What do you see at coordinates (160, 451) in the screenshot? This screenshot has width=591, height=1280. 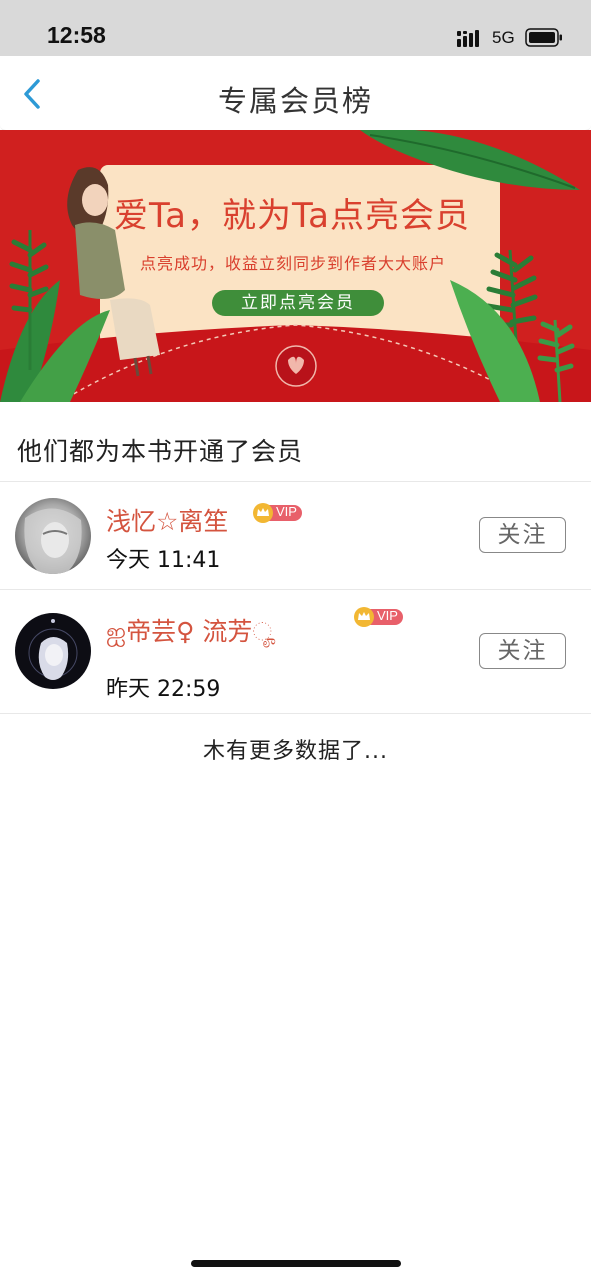 I see `section-heading: 他们都为本书开通了会员` at bounding box center [160, 451].